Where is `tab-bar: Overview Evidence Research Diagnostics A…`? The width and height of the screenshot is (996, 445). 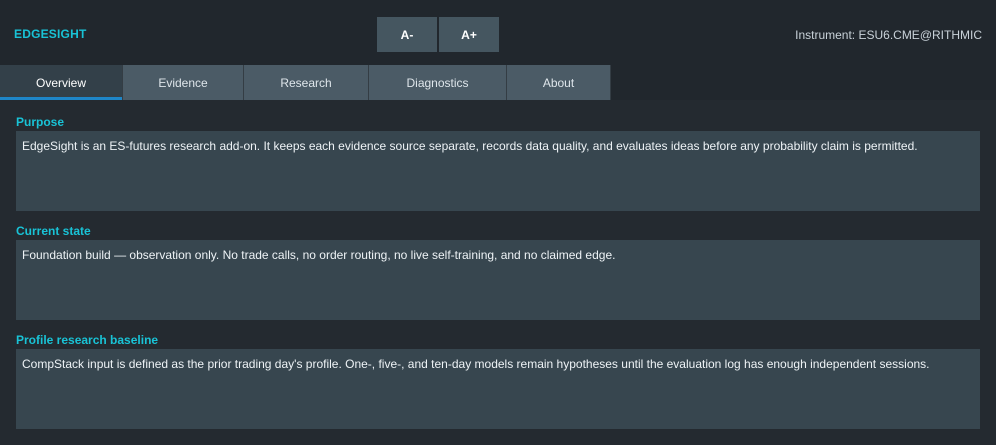
tab-bar: Overview Evidence Research Diagnostics A… is located at coordinates (498, 82).